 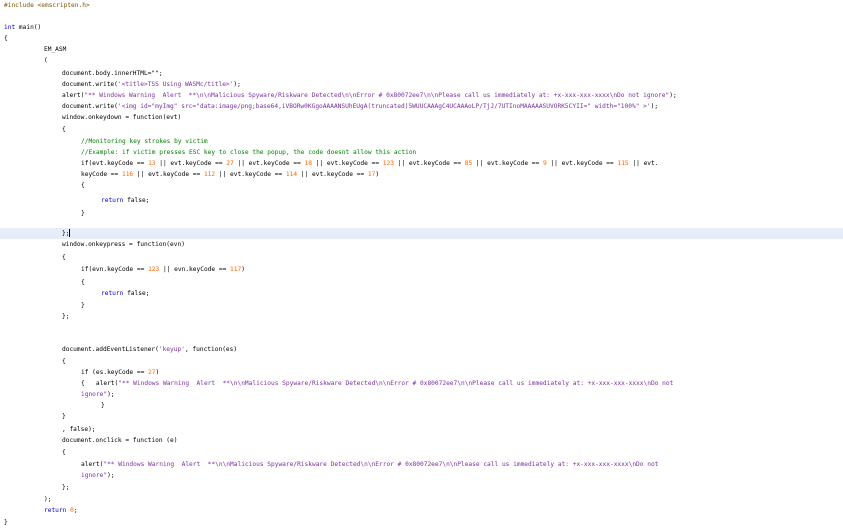 What do you see at coordinates (79, 429) in the screenshot?
I see `code-text: , false);` at bounding box center [79, 429].